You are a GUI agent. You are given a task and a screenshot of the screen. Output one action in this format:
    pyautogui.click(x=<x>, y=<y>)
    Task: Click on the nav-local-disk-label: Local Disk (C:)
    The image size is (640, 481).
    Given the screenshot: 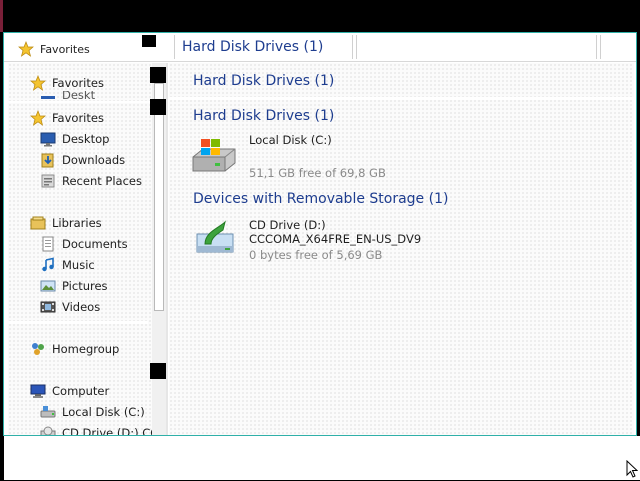 What is the action you would take?
    pyautogui.click(x=103, y=412)
    